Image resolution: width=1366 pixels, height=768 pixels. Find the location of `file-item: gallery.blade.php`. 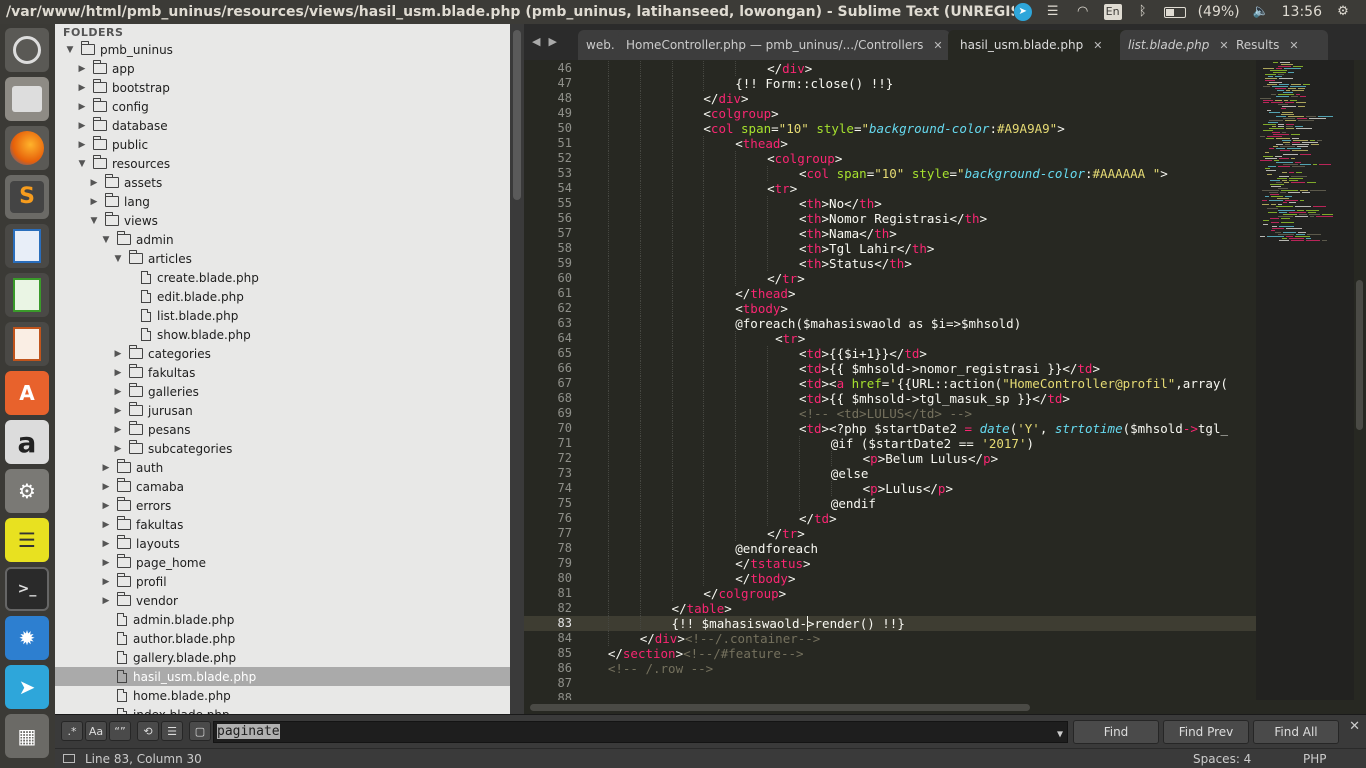

file-item: gallery.blade.php is located at coordinates (282, 657).